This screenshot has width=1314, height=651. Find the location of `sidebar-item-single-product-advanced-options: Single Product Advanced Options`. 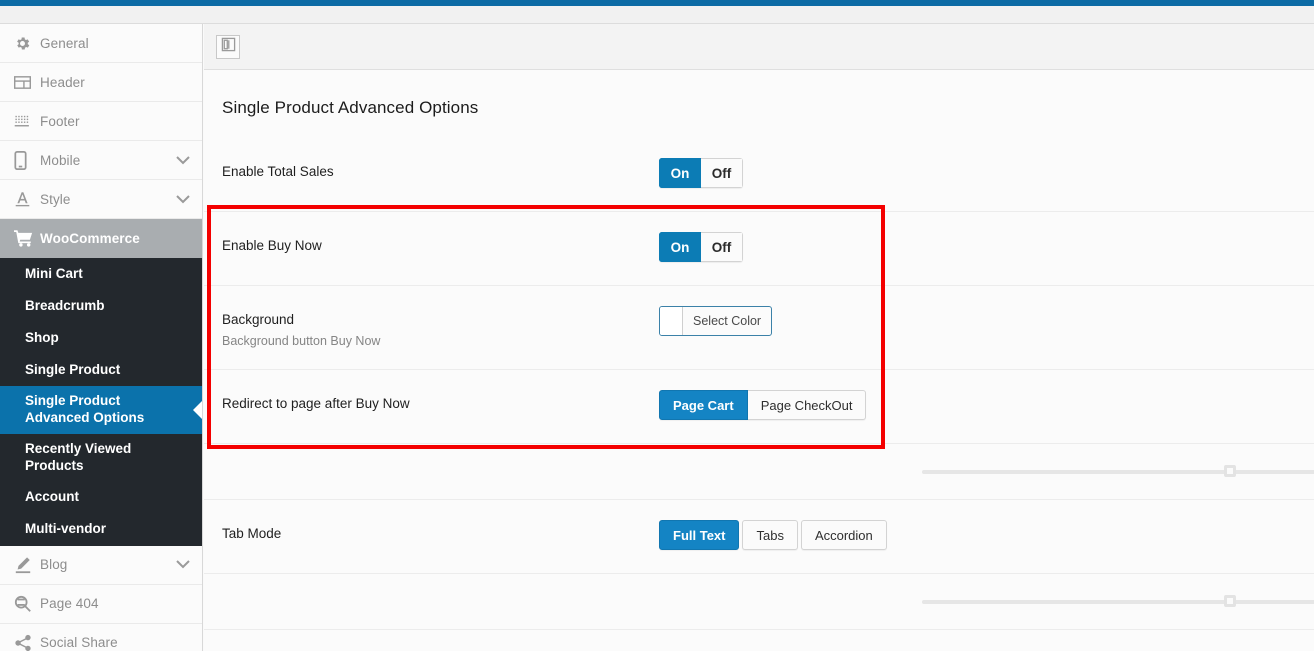

sidebar-item-single-product-advanced-options: Single Product Advanced Options is located at coordinates (101, 410).